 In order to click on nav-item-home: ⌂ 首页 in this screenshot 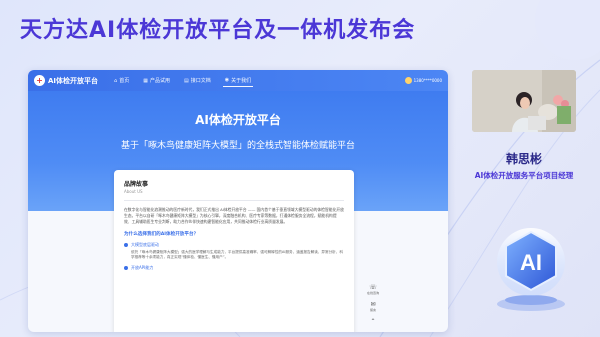, I will do `click(121, 80)`.